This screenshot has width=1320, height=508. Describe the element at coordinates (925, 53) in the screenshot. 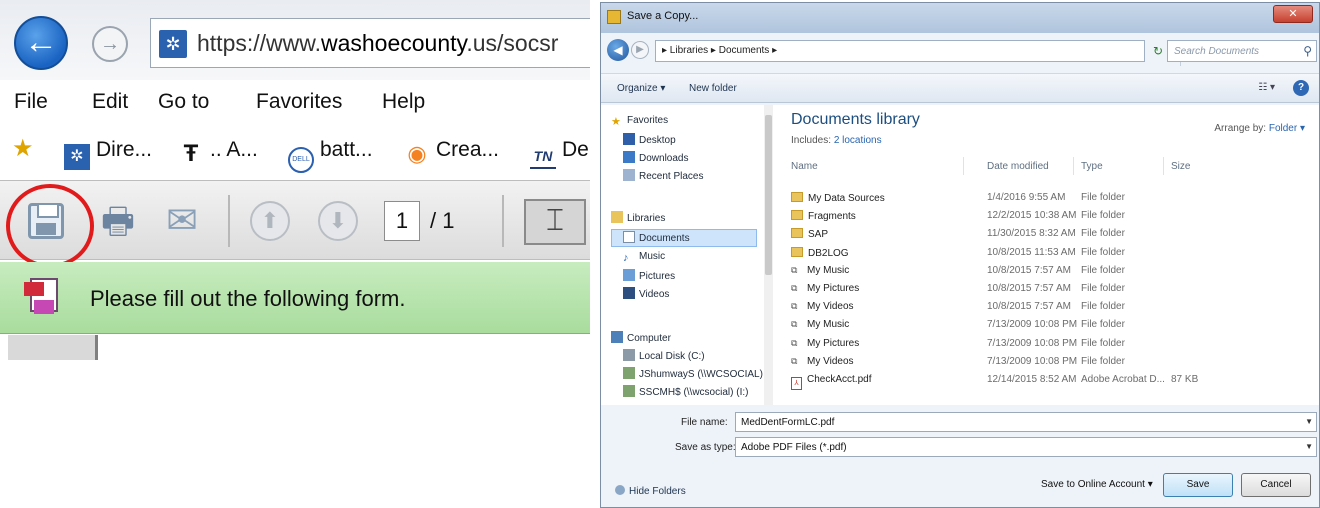

I see `breadcrumb: ▸ Libraries ▸ Documents ▸ ▼` at that location.